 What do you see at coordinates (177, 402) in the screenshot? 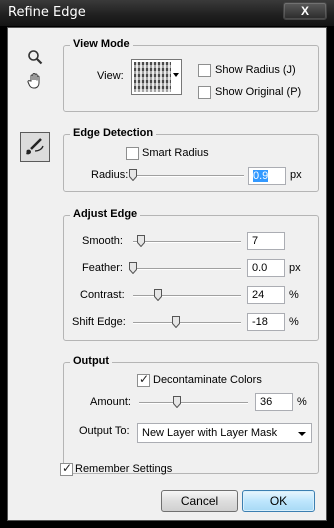
I see `amount-slider-thumb` at bounding box center [177, 402].